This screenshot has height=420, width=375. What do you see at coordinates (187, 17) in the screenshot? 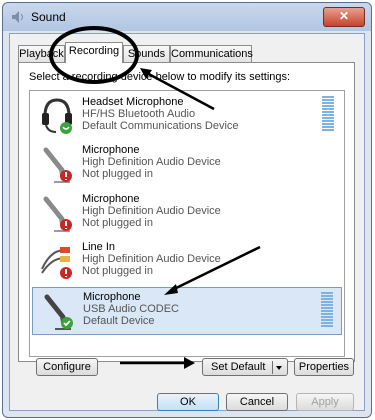
I see `title-bar: Sound ✕` at bounding box center [187, 17].